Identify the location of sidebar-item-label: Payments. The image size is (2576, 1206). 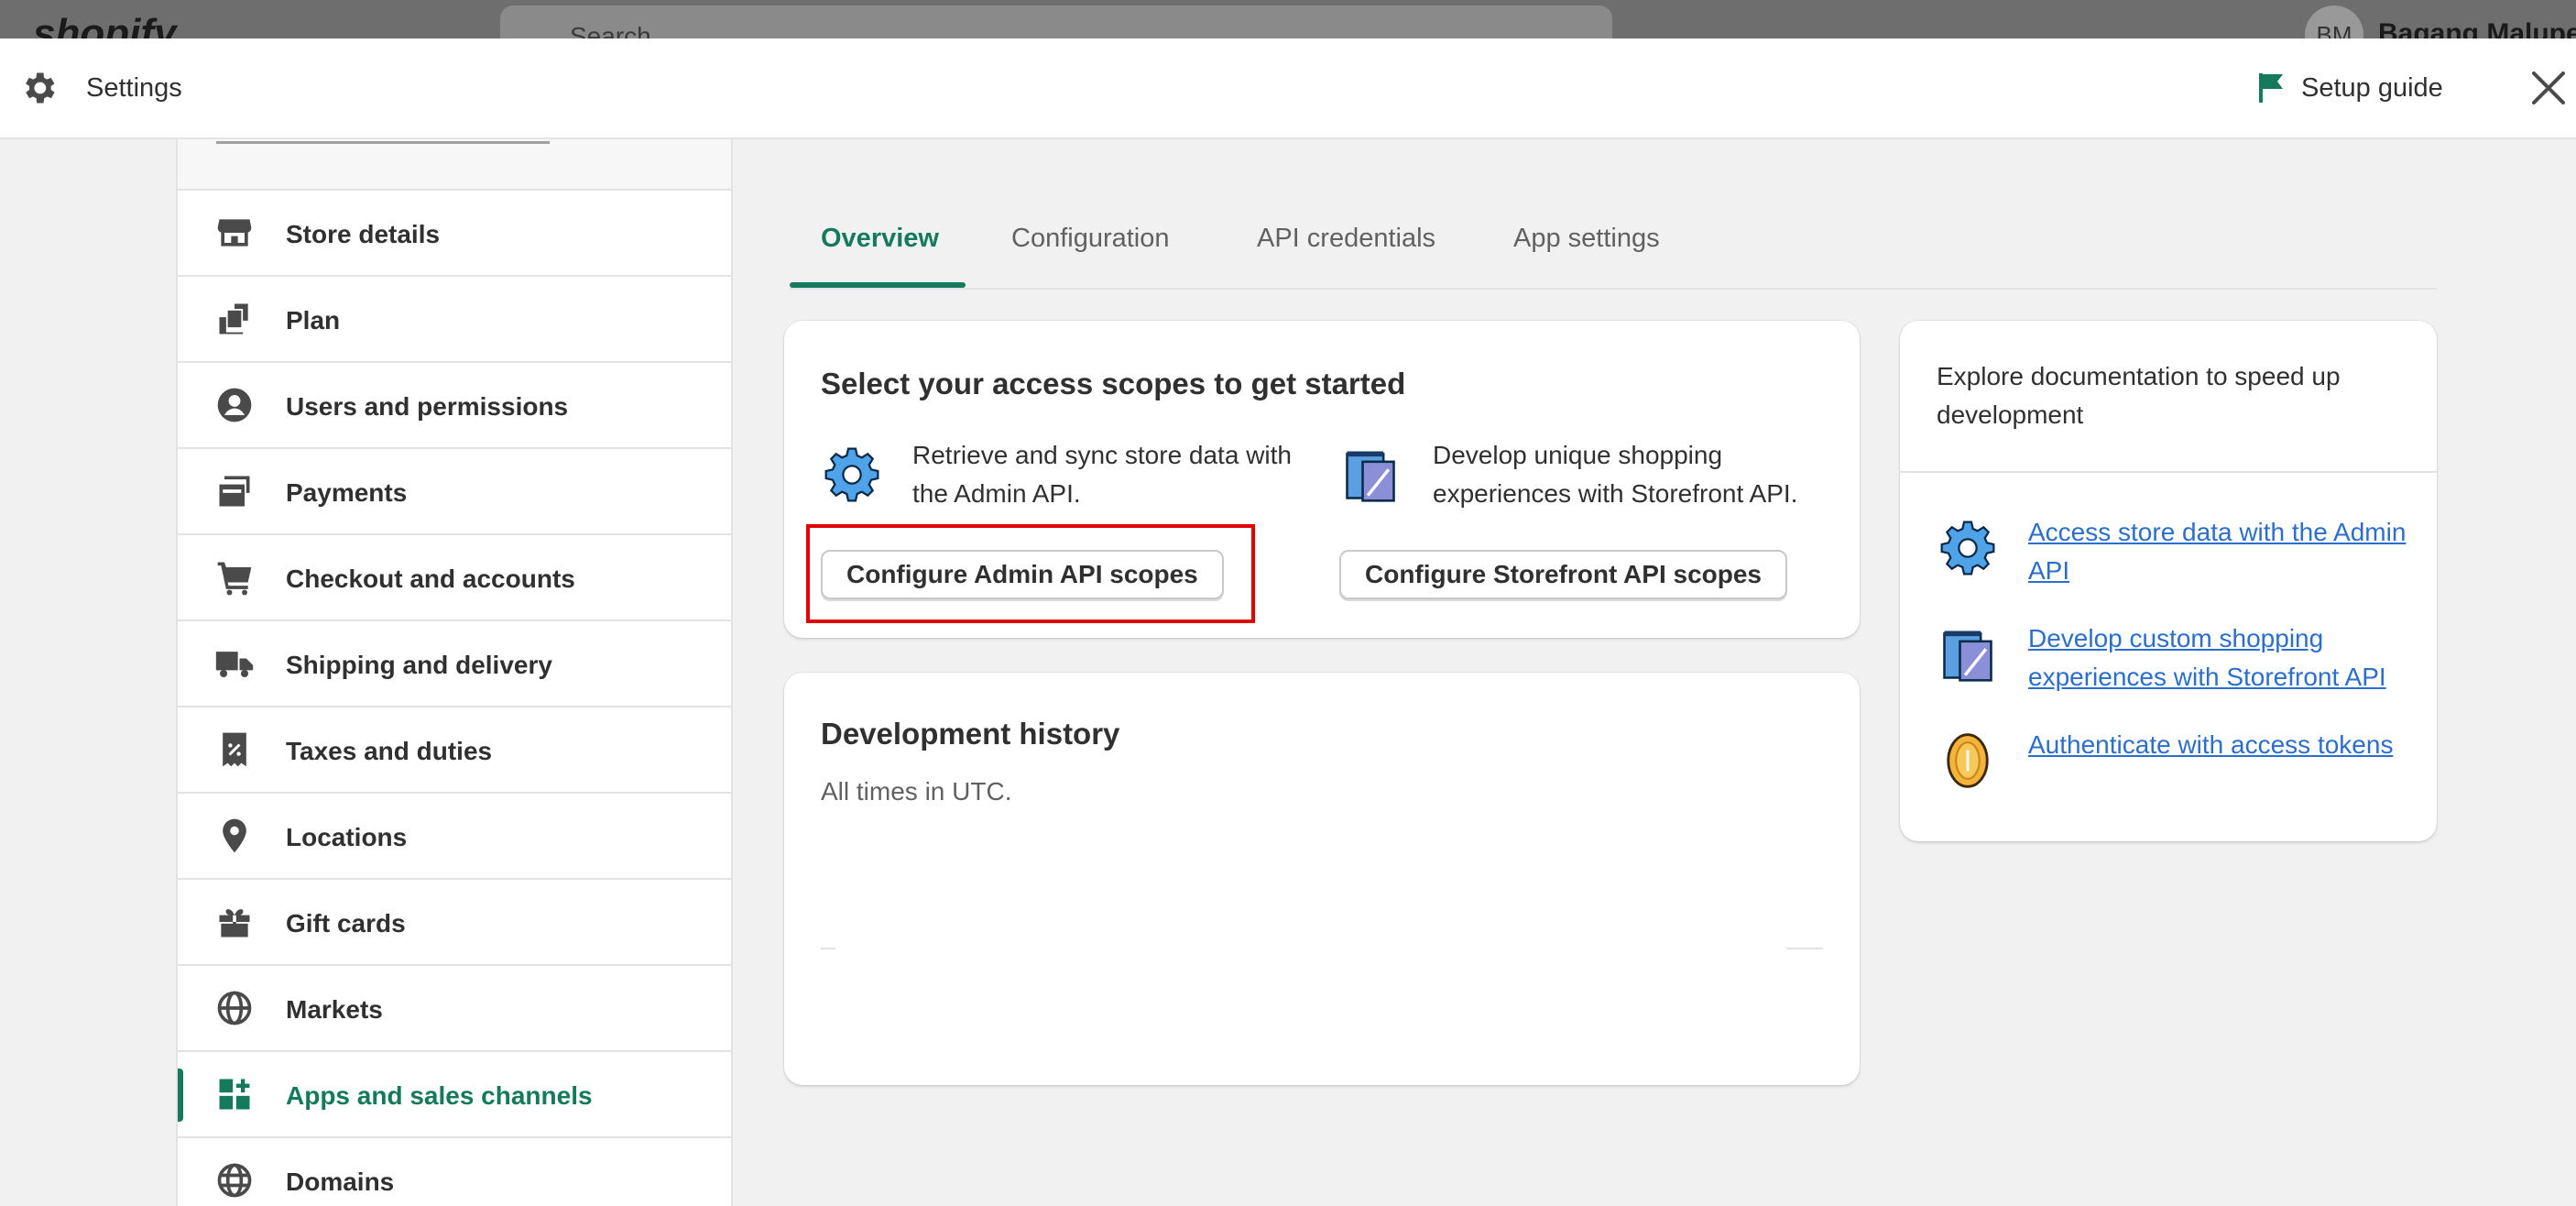
(347, 492).